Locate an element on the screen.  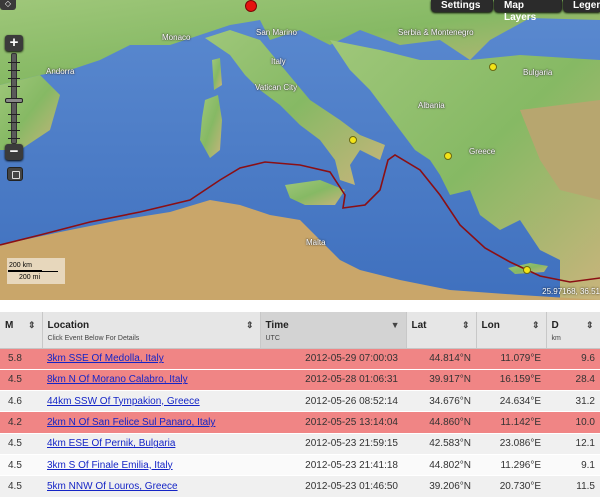
event-time-cell: 2012-05-26 08:52:14 is located at coordinates (333, 401).